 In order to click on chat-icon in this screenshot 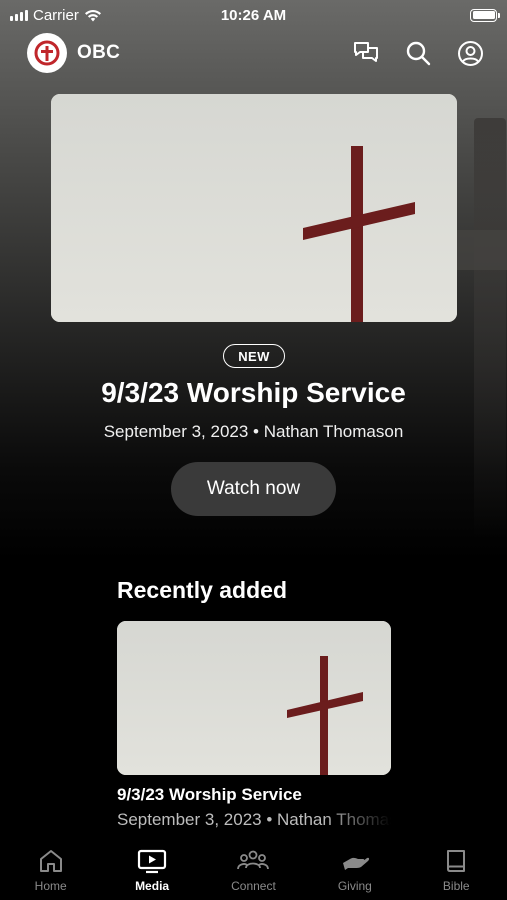, I will do `click(366, 53)`.